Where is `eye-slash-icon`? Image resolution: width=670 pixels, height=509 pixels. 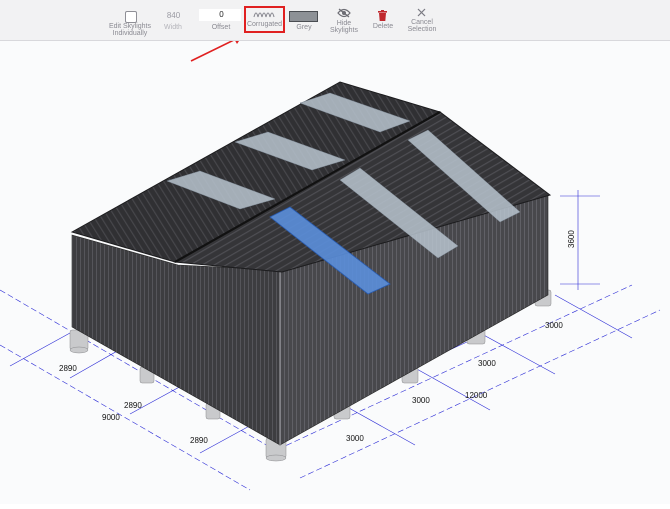
eye-slash-icon is located at coordinates (344, 13).